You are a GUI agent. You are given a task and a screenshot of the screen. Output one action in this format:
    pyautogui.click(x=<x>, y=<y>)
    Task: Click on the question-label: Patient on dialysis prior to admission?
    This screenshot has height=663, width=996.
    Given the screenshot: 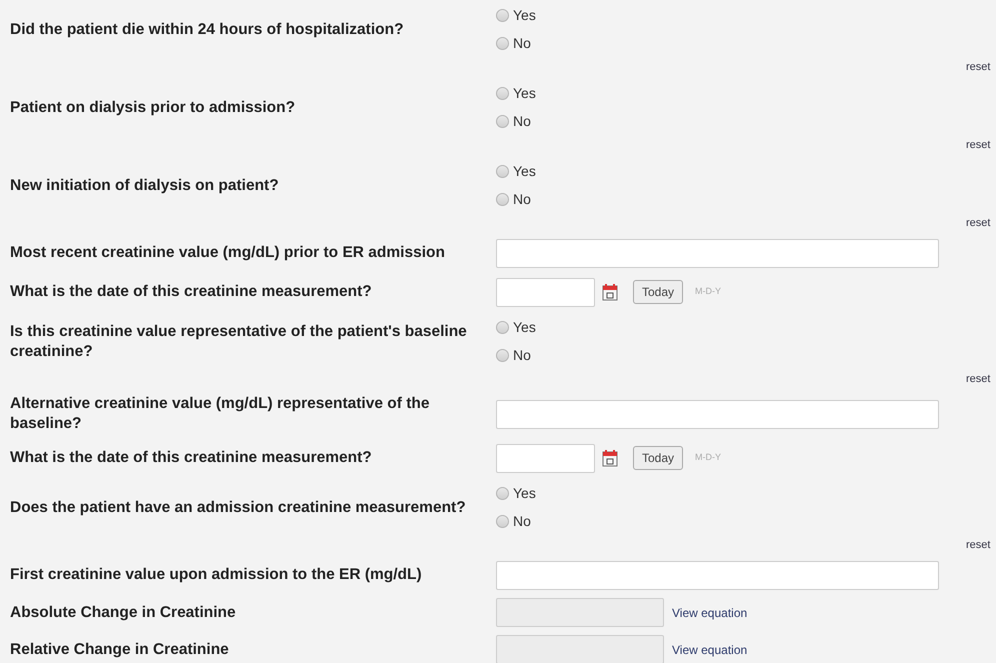 What is the action you would take?
    pyautogui.click(x=153, y=108)
    